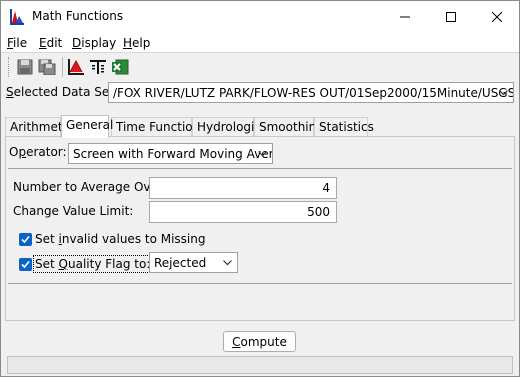  What do you see at coordinates (50, 43) in the screenshot?
I see `menu-edit: Edit` at bounding box center [50, 43].